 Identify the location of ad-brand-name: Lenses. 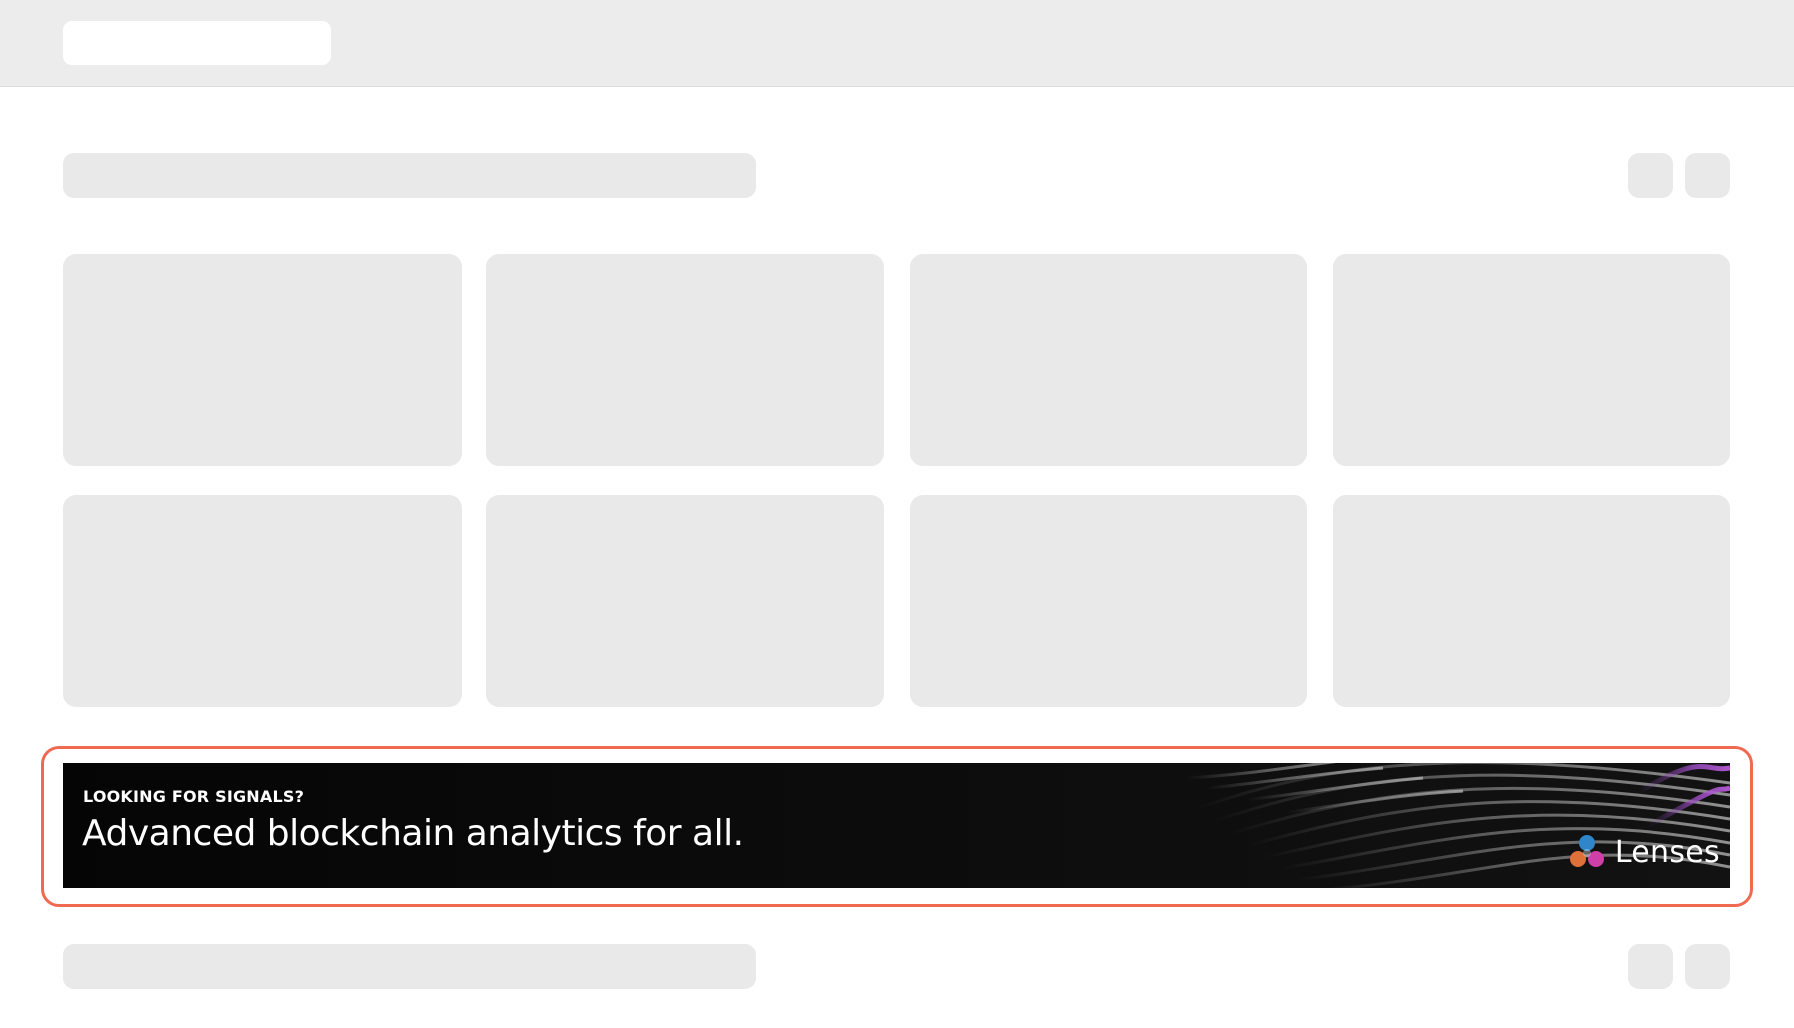
(1667, 852).